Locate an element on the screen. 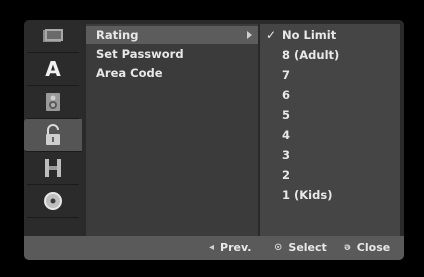 The width and height of the screenshot is (424, 277). option-2: 2 is located at coordinates (330, 175).